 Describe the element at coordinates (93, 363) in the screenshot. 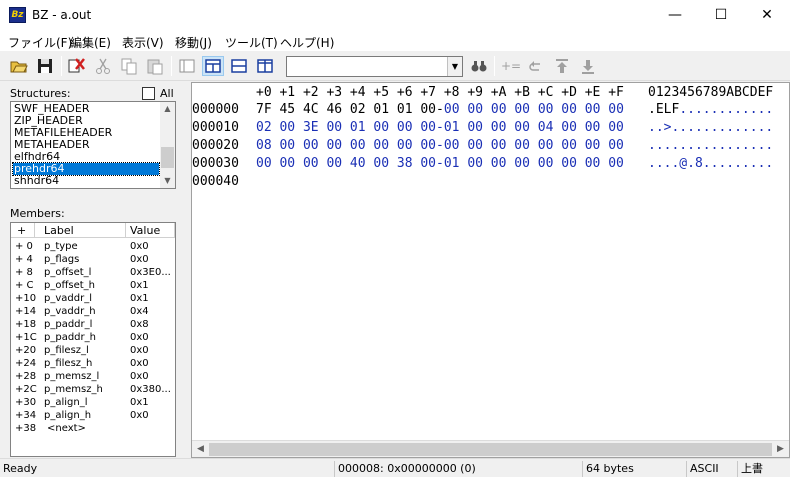

I see `table-row: +24 p_filesz_h 0x0` at that location.